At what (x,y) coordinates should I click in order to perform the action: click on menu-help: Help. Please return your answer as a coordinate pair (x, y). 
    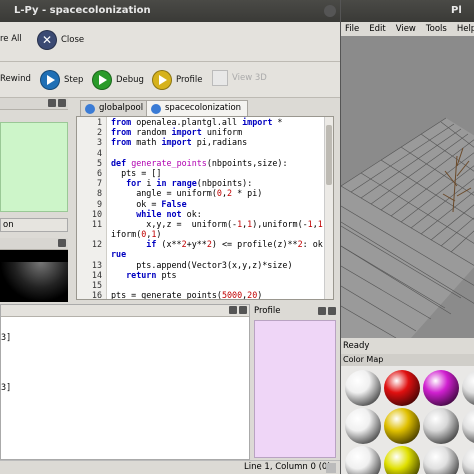
    Looking at the image, I should click on (465, 29).